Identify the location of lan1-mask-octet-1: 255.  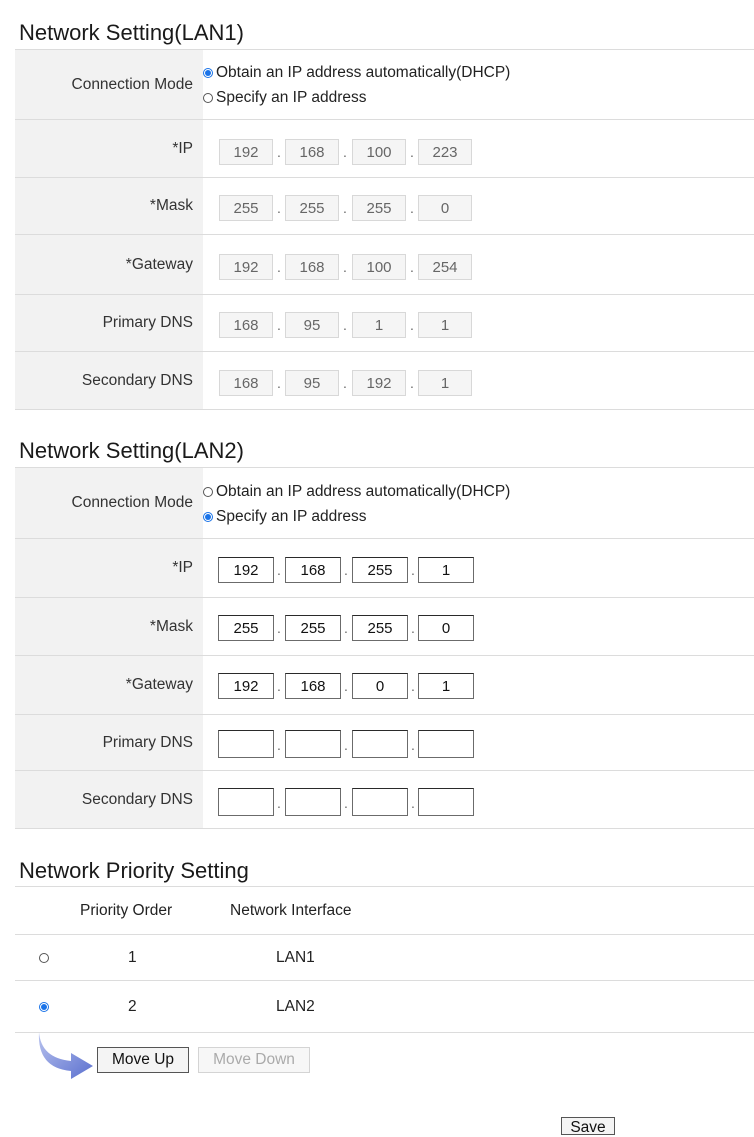
(246, 208).